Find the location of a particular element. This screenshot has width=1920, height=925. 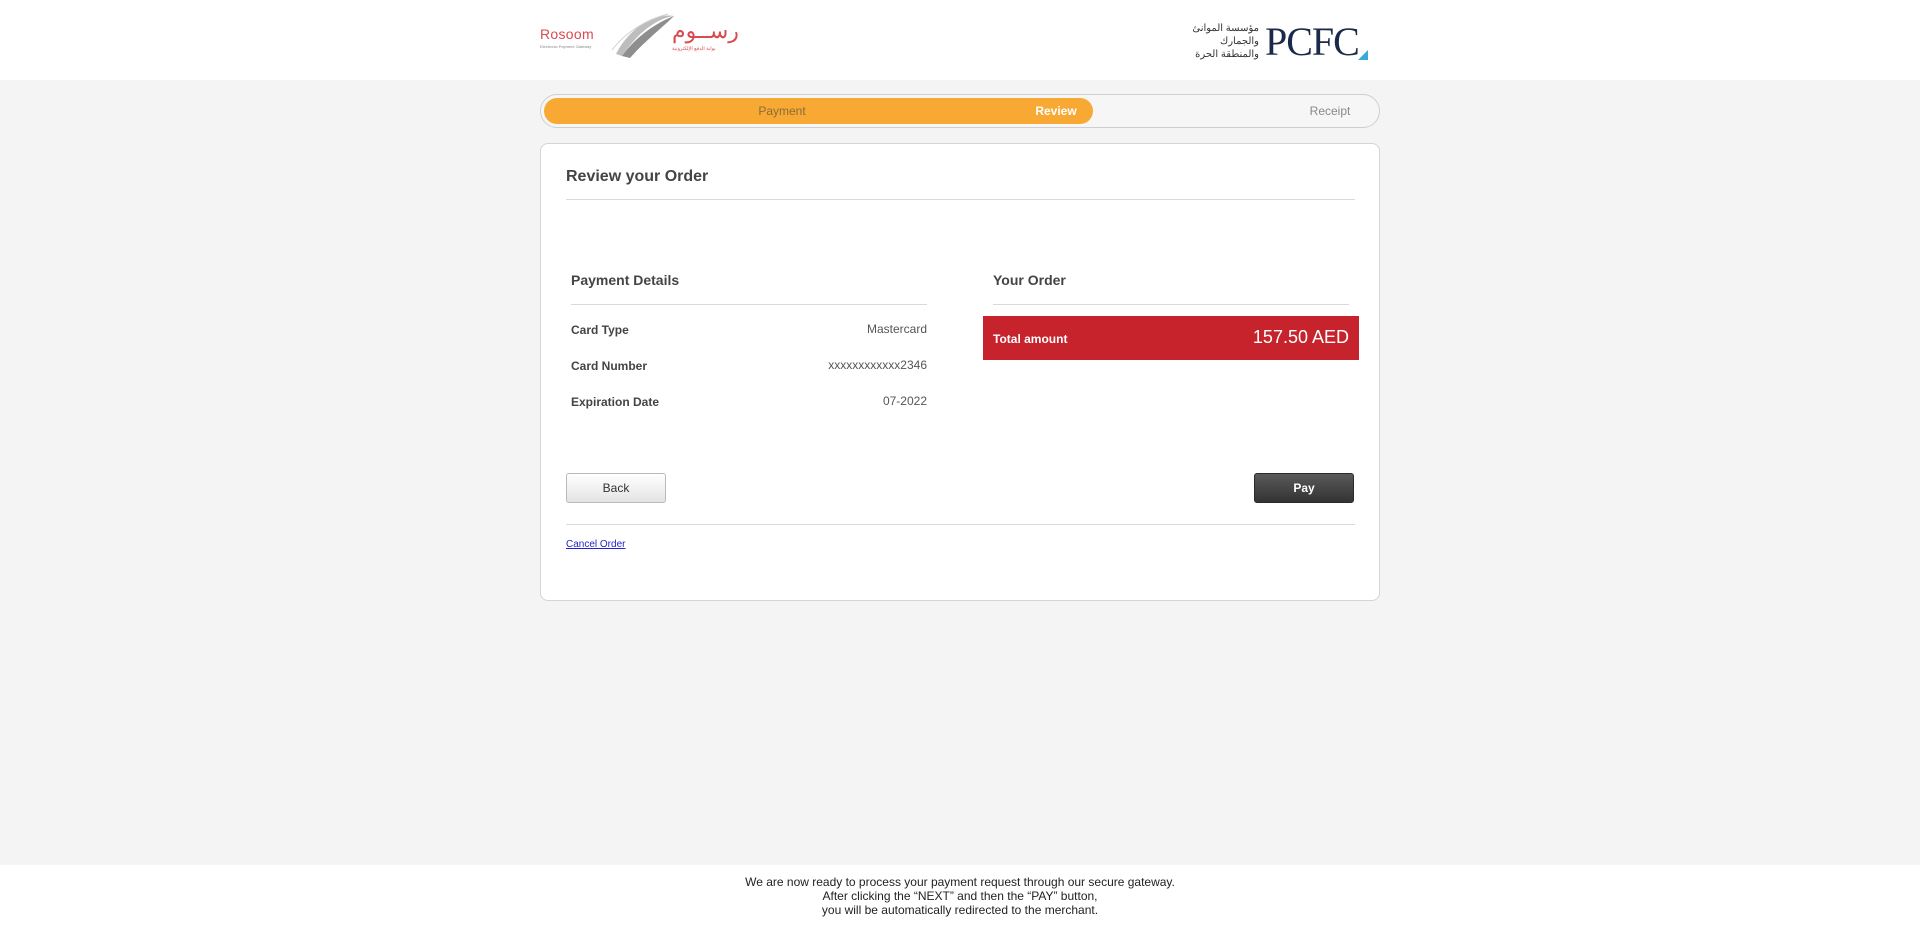

your-order-title: Your Order is located at coordinates (1029, 280).